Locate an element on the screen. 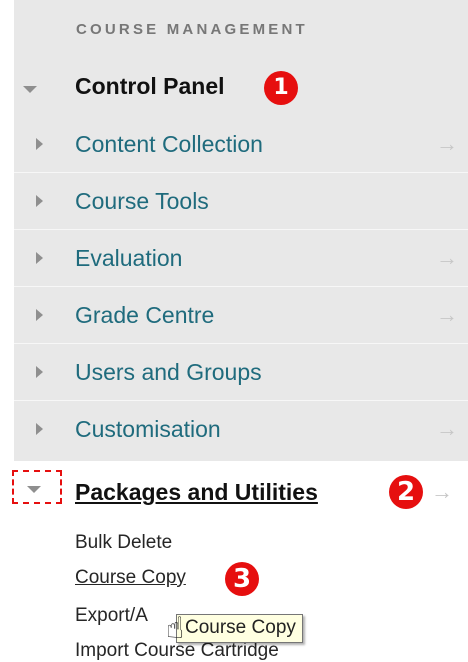  menu-item-customisation: Customisation → is located at coordinates (241, 429).